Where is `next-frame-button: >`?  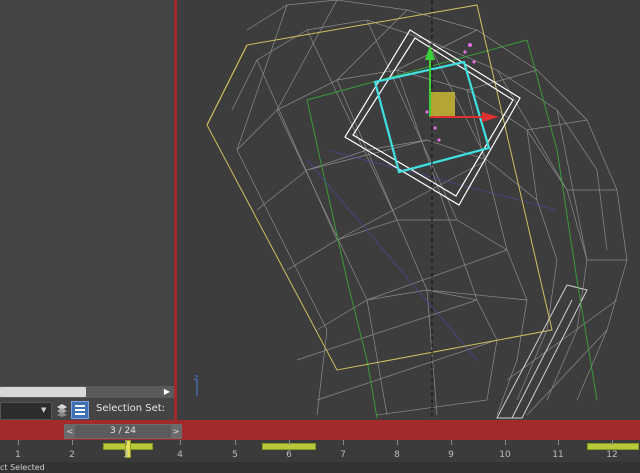 next-frame-button: > is located at coordinates (176, 431).